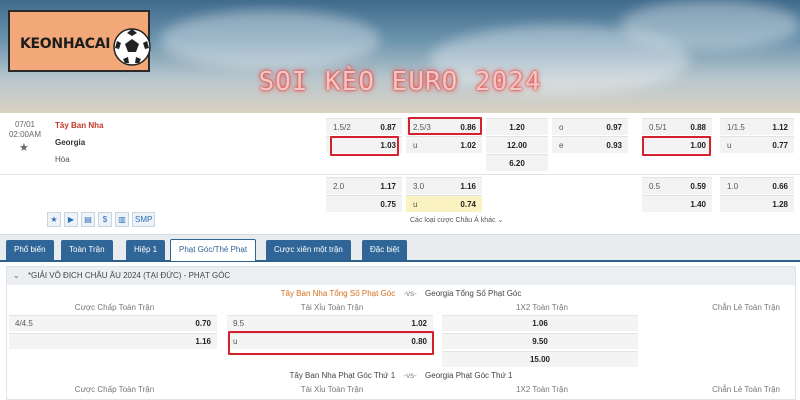 The height and width of the screenshot is (400, 800). I want to click on favorite-star-icon: ★, so click(24, 147).